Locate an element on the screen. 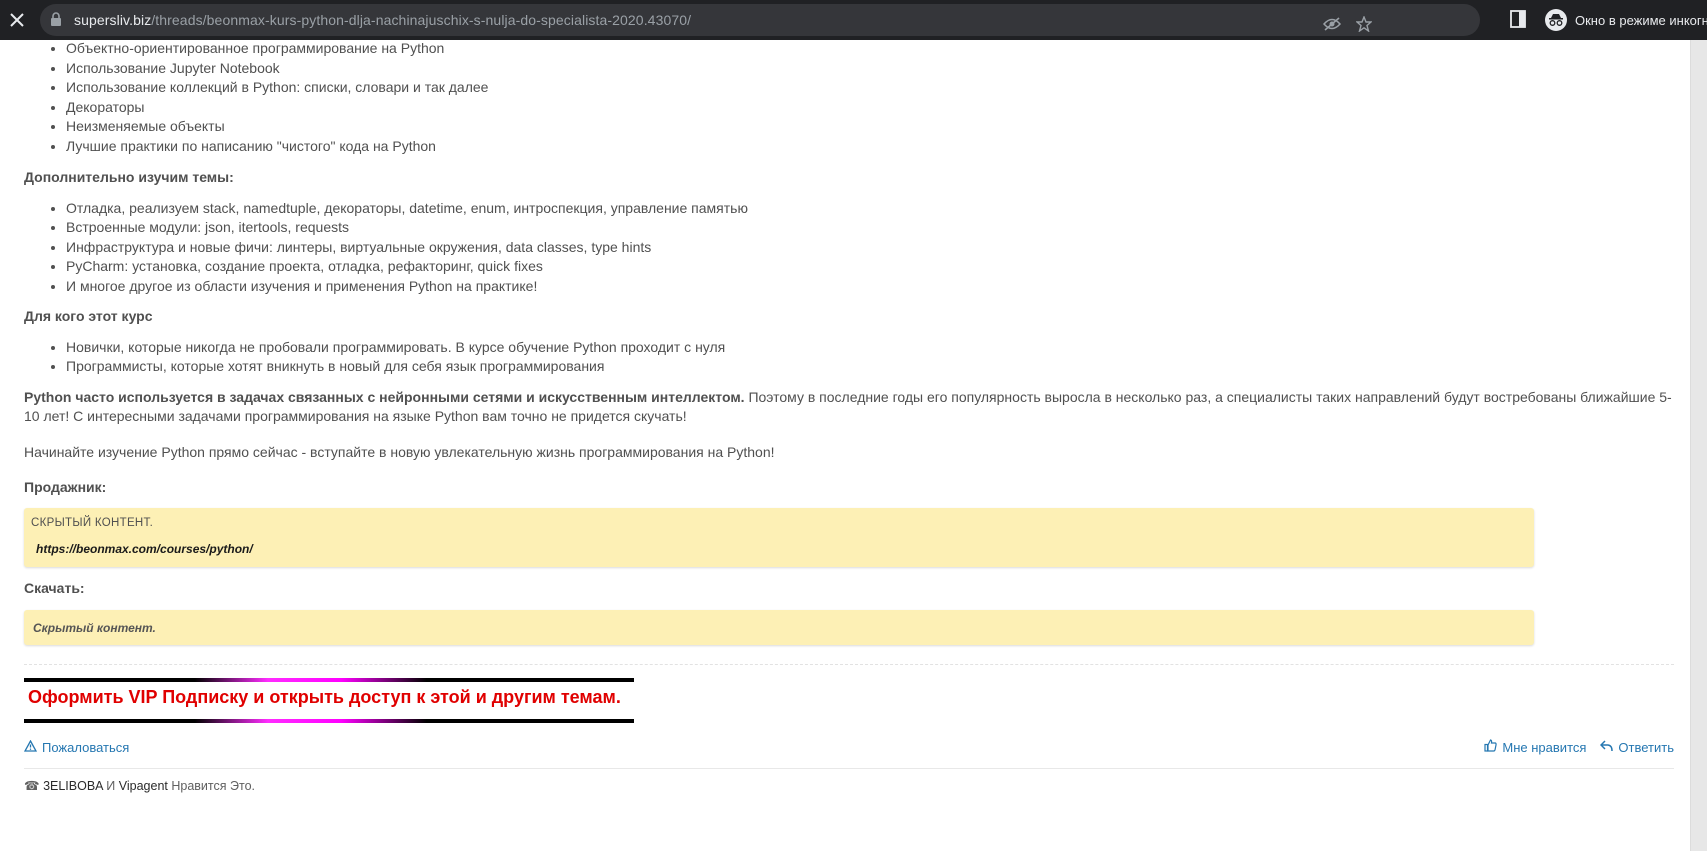 This screenshot has width=1707, height=851. report-link: Пожаловаться is located at coordinates (76, 748).